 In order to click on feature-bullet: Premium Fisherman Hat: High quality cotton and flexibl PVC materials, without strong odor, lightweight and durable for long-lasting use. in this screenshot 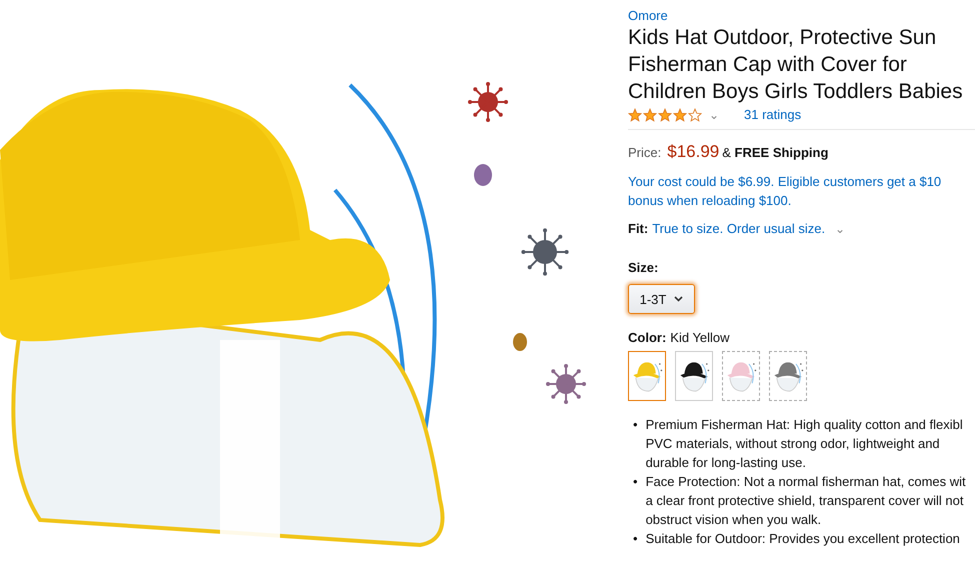, I will do `click(804, 444)`.